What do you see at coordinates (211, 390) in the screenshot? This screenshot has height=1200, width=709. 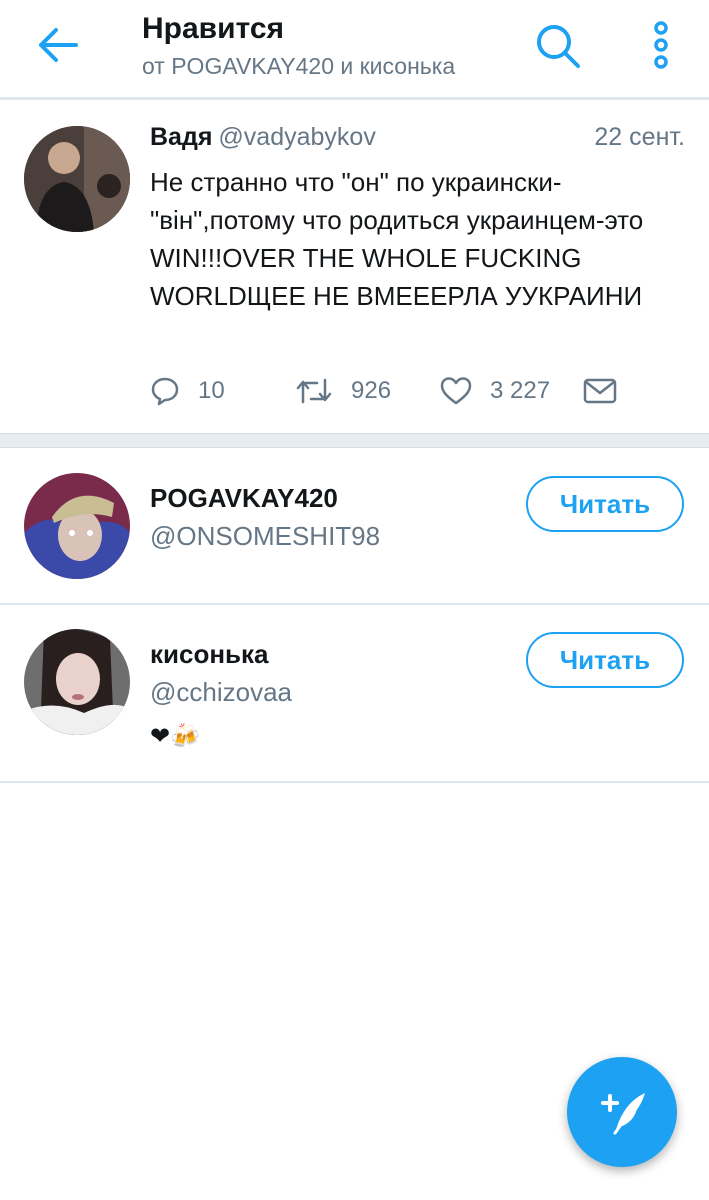 I see `reply-count: 10` at bounding box center [211, 390].